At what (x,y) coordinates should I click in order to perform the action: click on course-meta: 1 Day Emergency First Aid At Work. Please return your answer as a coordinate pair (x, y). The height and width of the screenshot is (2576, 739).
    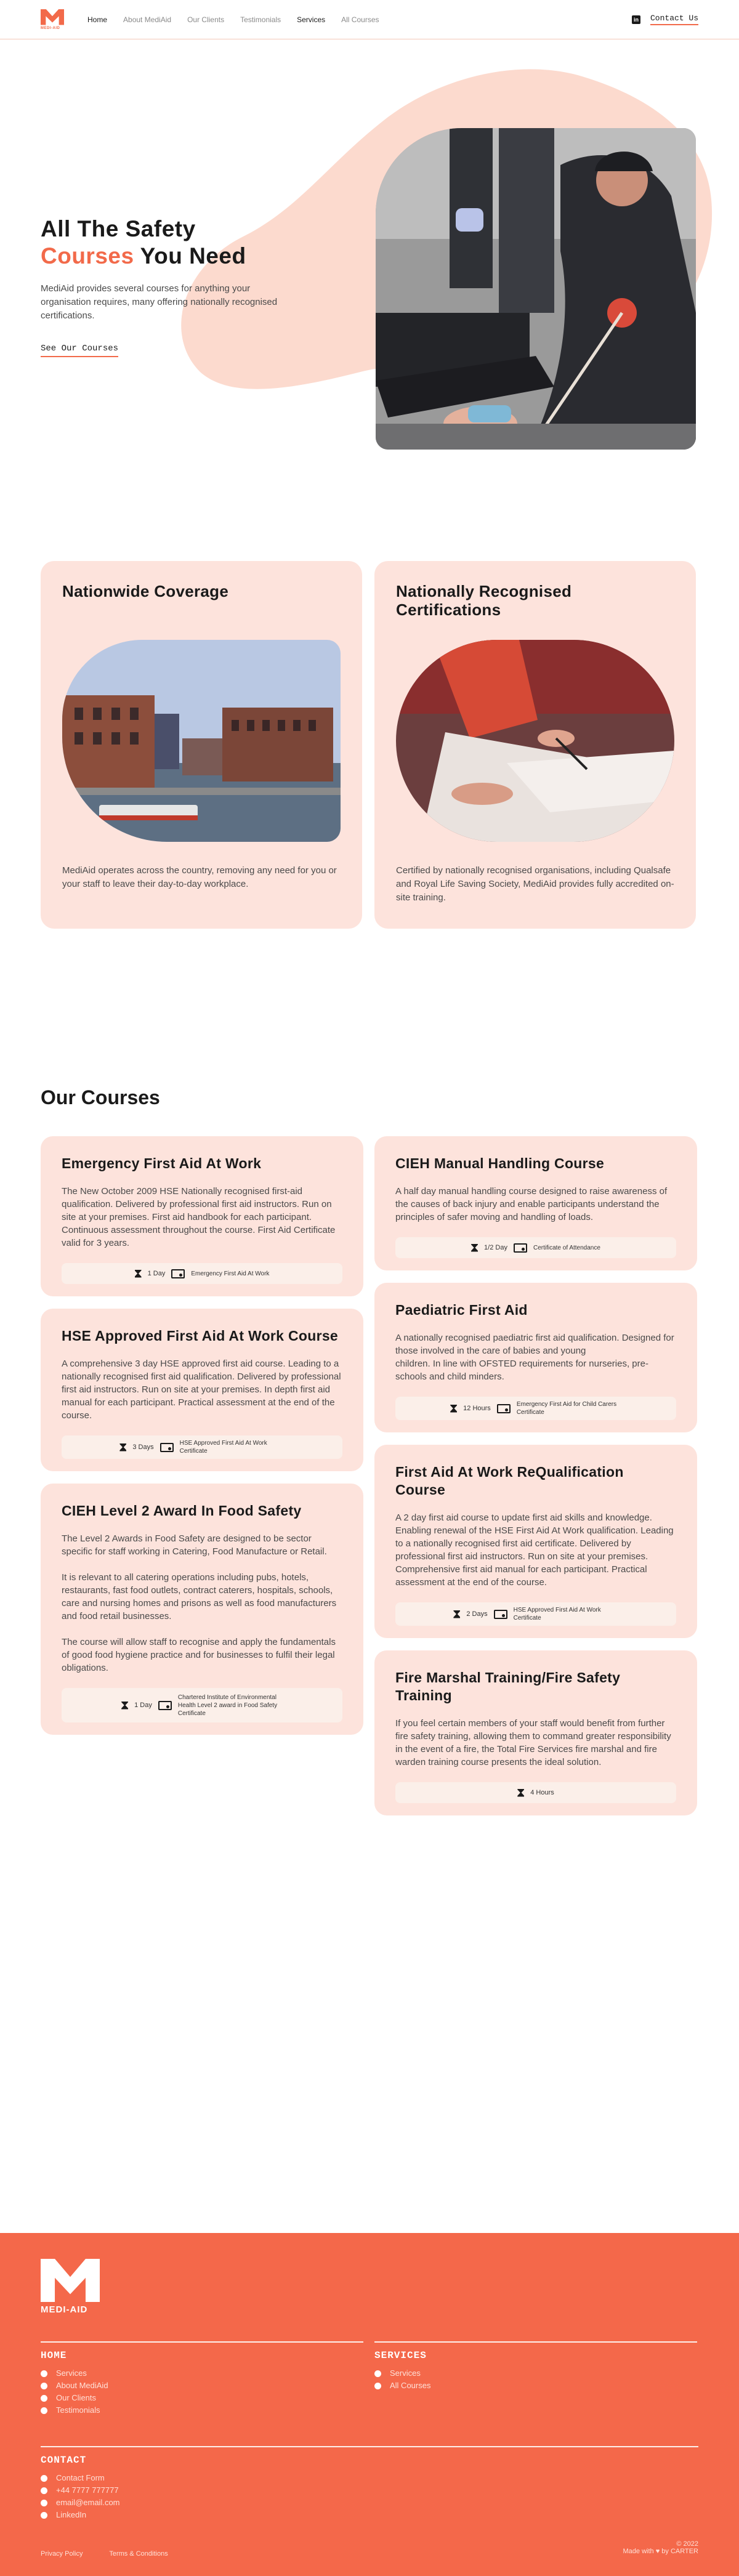
    Looking at the image, I should click on (202, 1273).